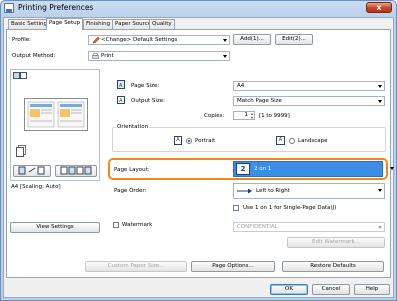 This screenshot has width=397, height=301. I want to click on copies-label: Copies:, so click(214, 116).